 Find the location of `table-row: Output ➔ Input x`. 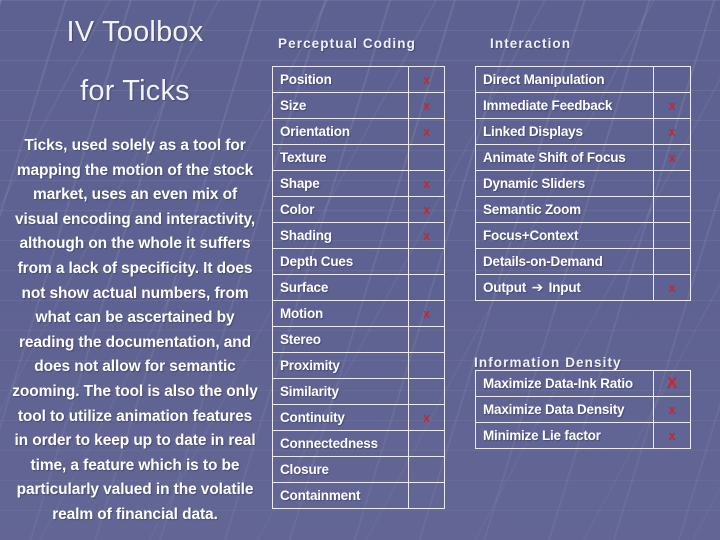

table-row: Output ➔ Input x is located at coordinates (583, 287).